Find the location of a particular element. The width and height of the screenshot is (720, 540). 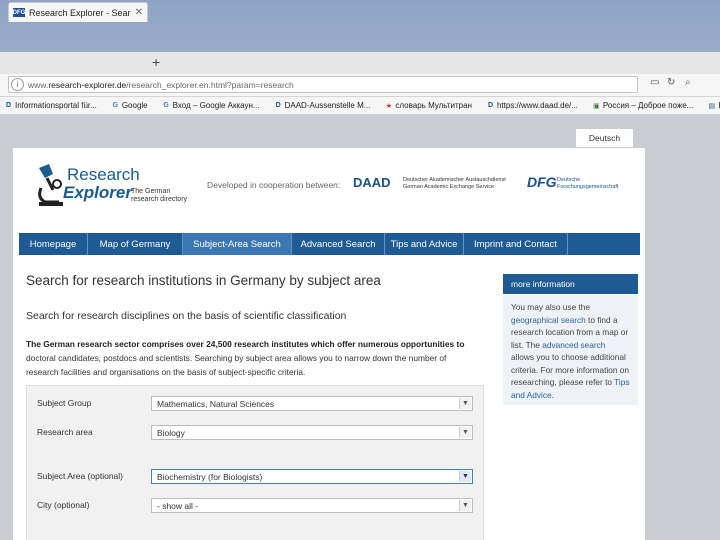

sidebar-title: more information is located at coordinates (570, 284).